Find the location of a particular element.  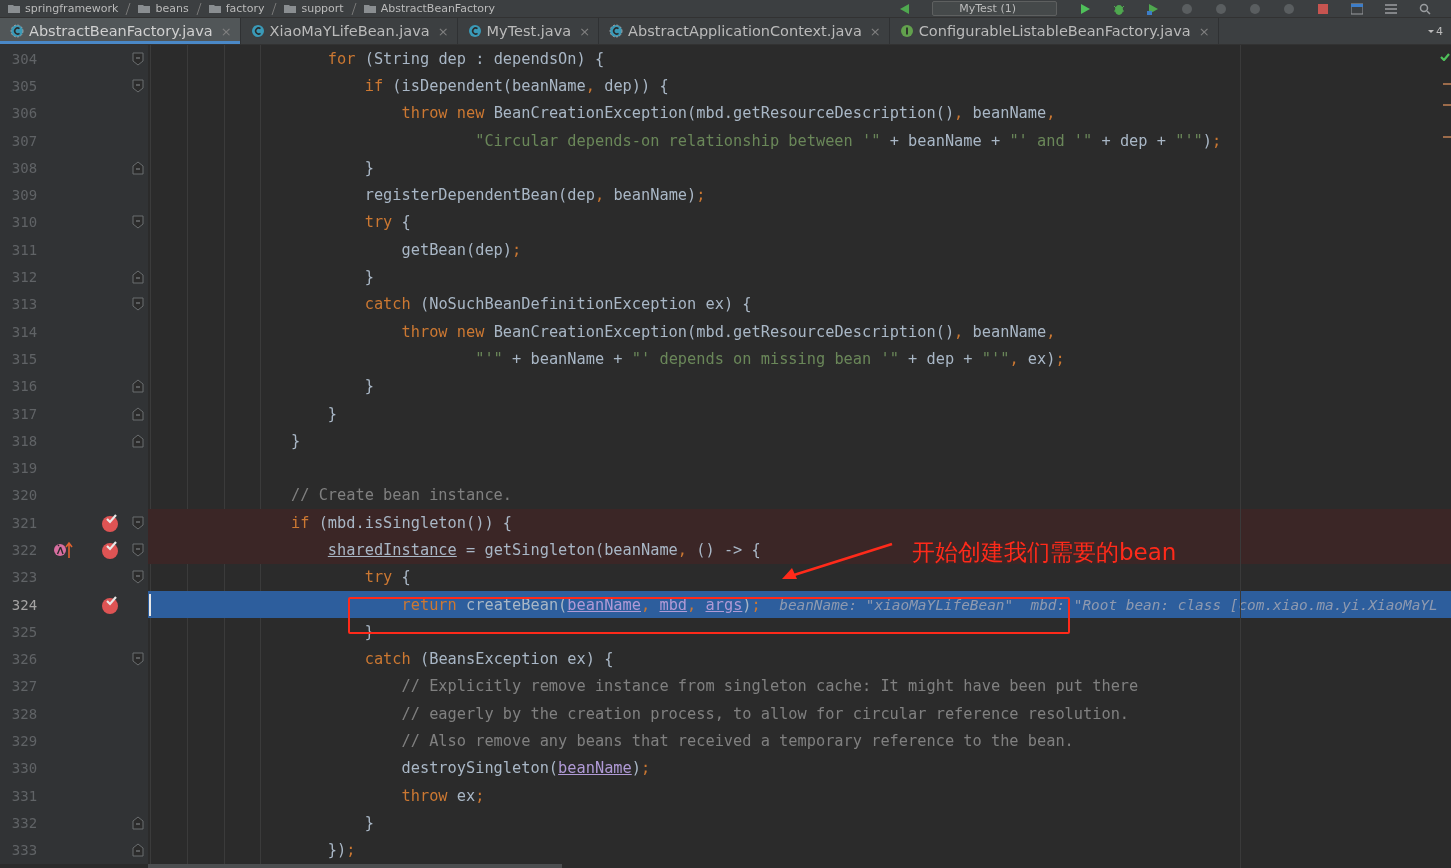

code-line: // Create bean instance. is located at coordinates (402, 495).